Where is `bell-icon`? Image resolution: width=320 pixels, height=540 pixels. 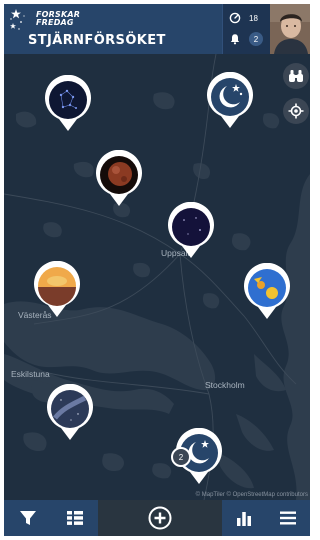 bell-icon is located at coordinates (235, 39).